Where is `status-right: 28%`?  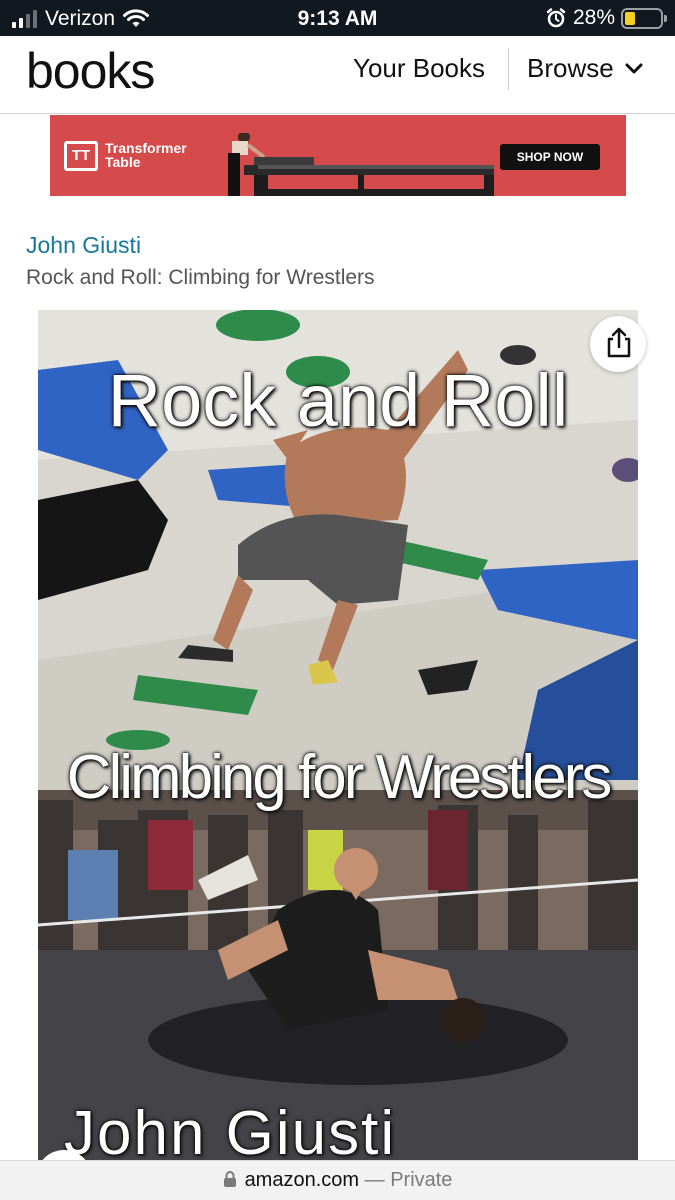 status-right: 28% is located at coordinates (606, 18).